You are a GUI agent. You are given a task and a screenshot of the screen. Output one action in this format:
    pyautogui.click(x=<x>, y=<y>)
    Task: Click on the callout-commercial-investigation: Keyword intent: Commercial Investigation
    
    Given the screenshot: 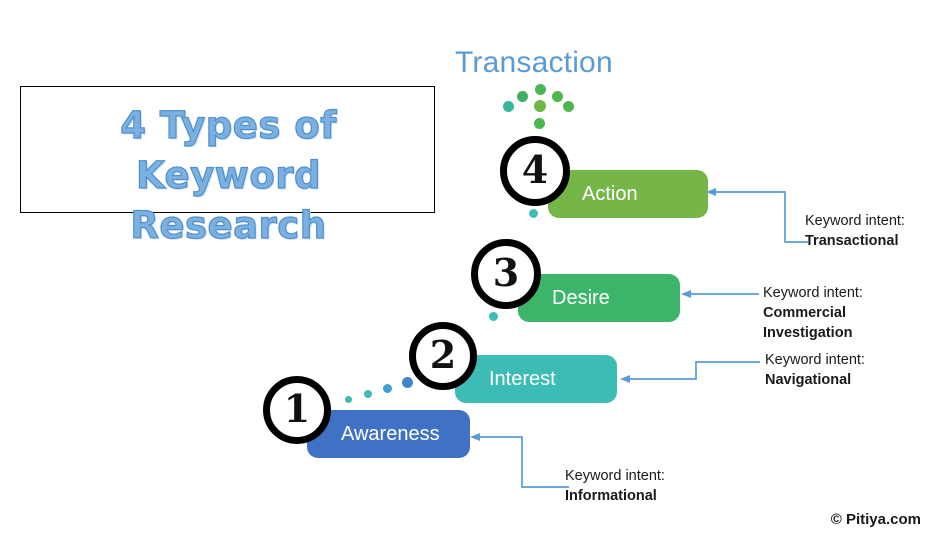 What is the action you would take?
    pyautogui.click(x=813, y=313)
    